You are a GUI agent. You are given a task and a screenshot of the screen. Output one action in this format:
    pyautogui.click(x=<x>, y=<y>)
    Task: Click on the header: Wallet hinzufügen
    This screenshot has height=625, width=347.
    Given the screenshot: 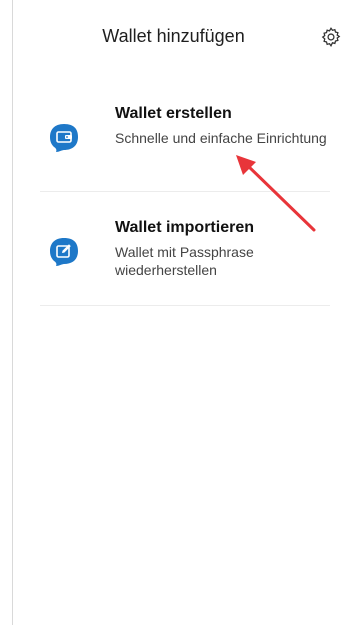 What is the action you would take?
    pyautogui.click(x=173, y=36)
    